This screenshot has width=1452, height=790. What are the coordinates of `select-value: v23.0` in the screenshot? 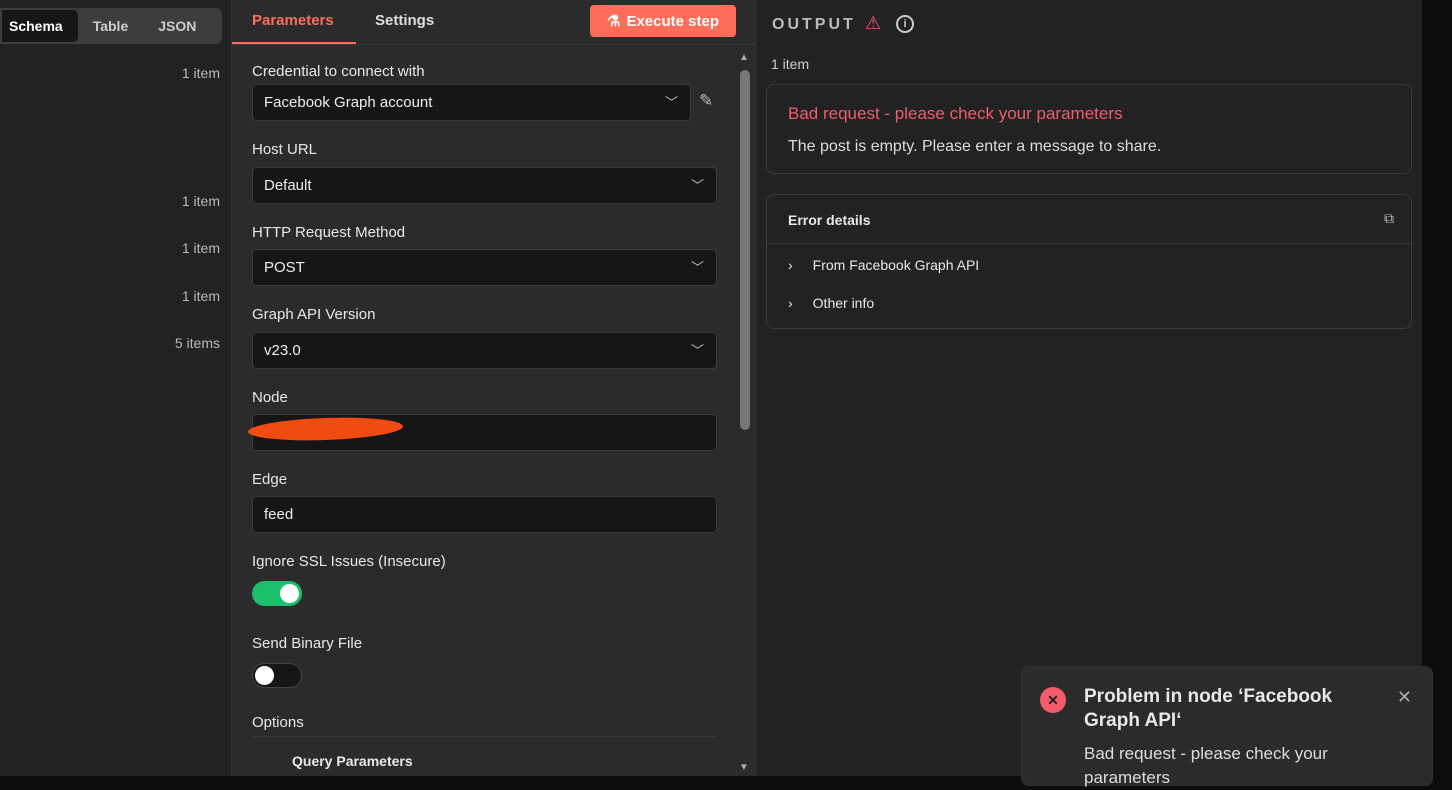 It's located at (282, 350).